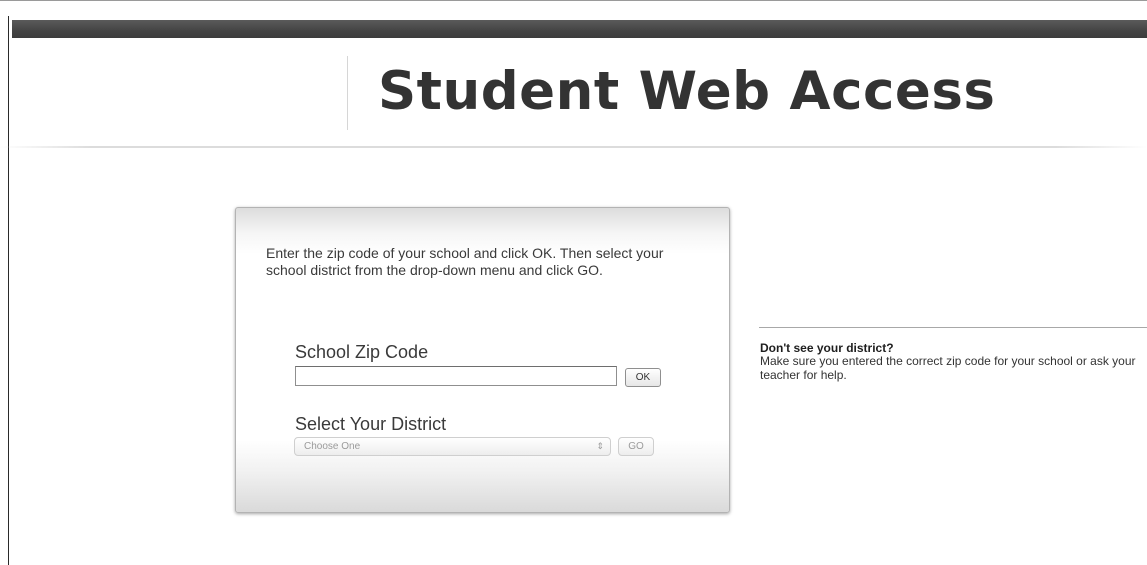 The image size is (1147, 565). What do you see at coordinates (573, 8) in the screenshot?
I see `window-top-edge` at bounding box center [573, 8].